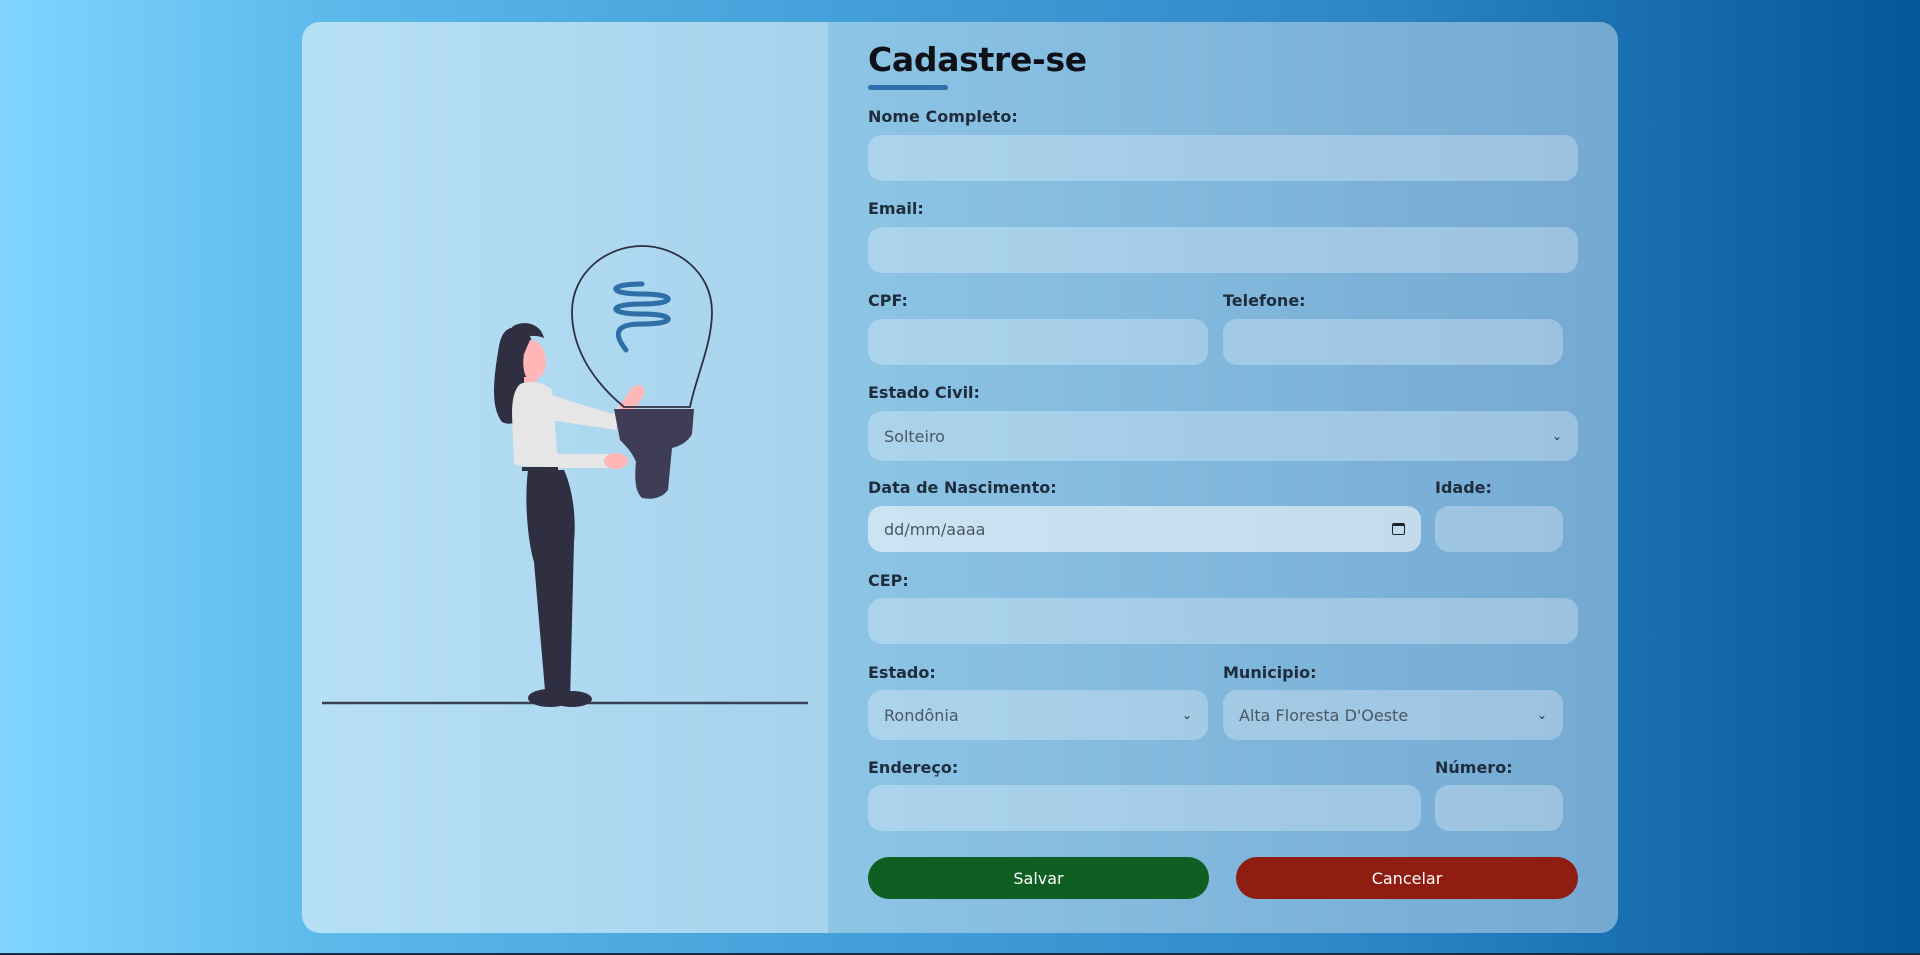 This screenshot has width=1920, height=955. I want to click on estado-select: Rondônia ⌄, so click(1038, 715).